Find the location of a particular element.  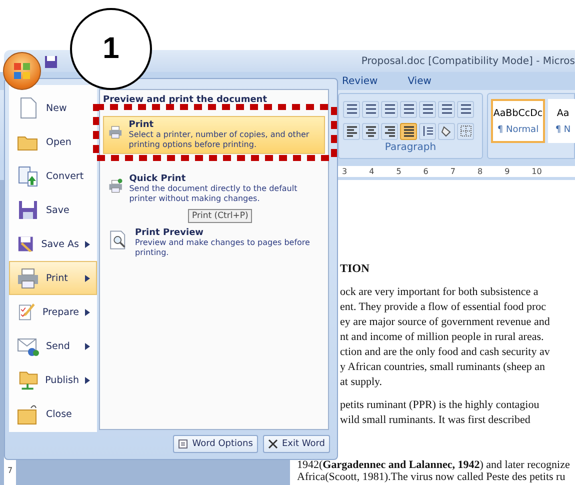

borders-button is located at coordinates (465, 131).